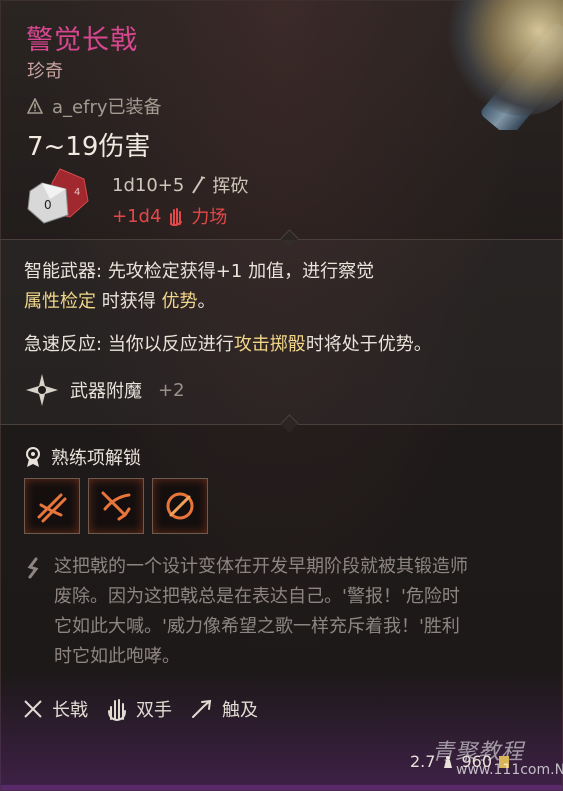 This screenshot has height=791, width=563. What do you see at coordinates (423, 761) in the screenshot?
I see `item-weight: 2.7` at bounding box center [423, 761].